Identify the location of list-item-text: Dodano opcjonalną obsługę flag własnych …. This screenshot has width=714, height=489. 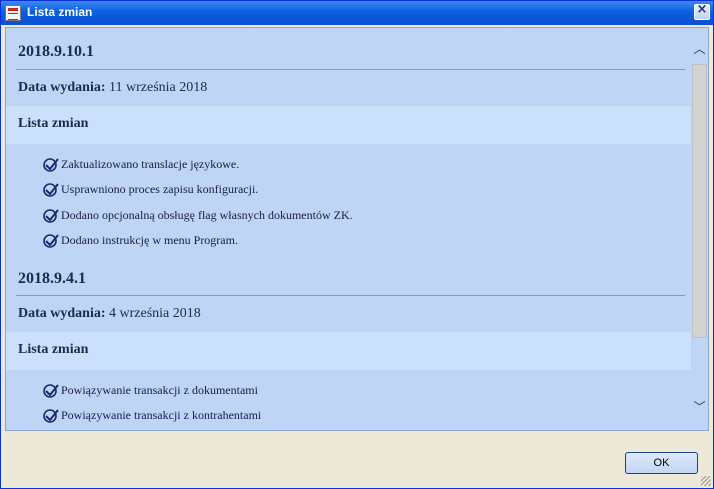
(207, 215).